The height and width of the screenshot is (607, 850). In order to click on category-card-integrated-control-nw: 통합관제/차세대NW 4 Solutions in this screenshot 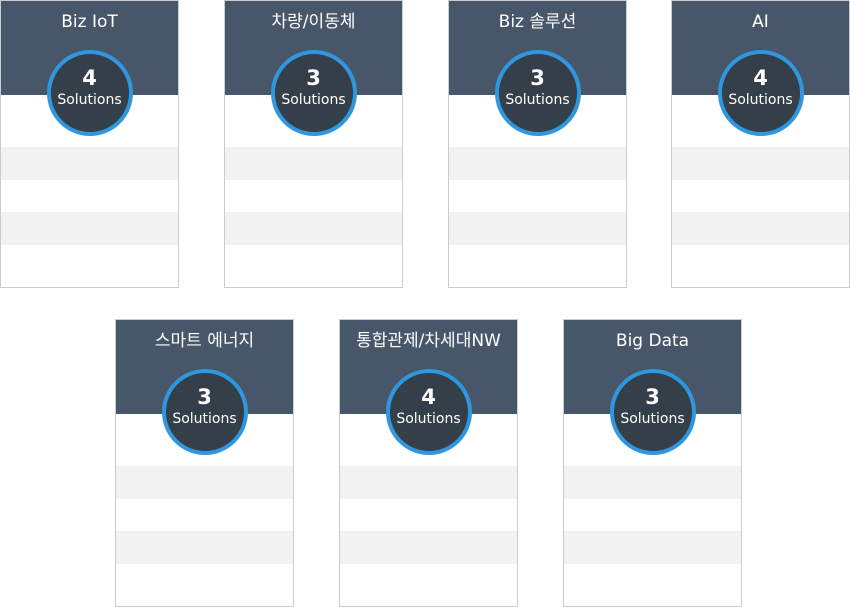, I will do `click(428, 463)`.